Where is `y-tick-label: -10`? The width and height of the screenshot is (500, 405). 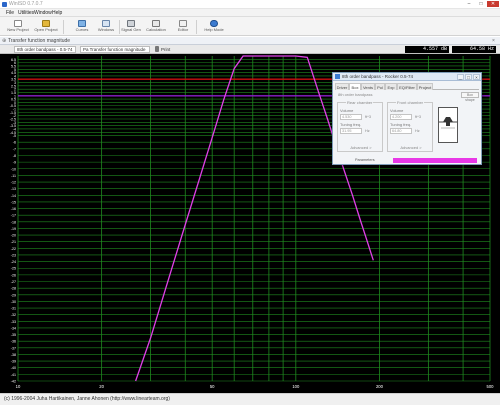 y-tick-label: -10 is located at coordinates (13, 169).